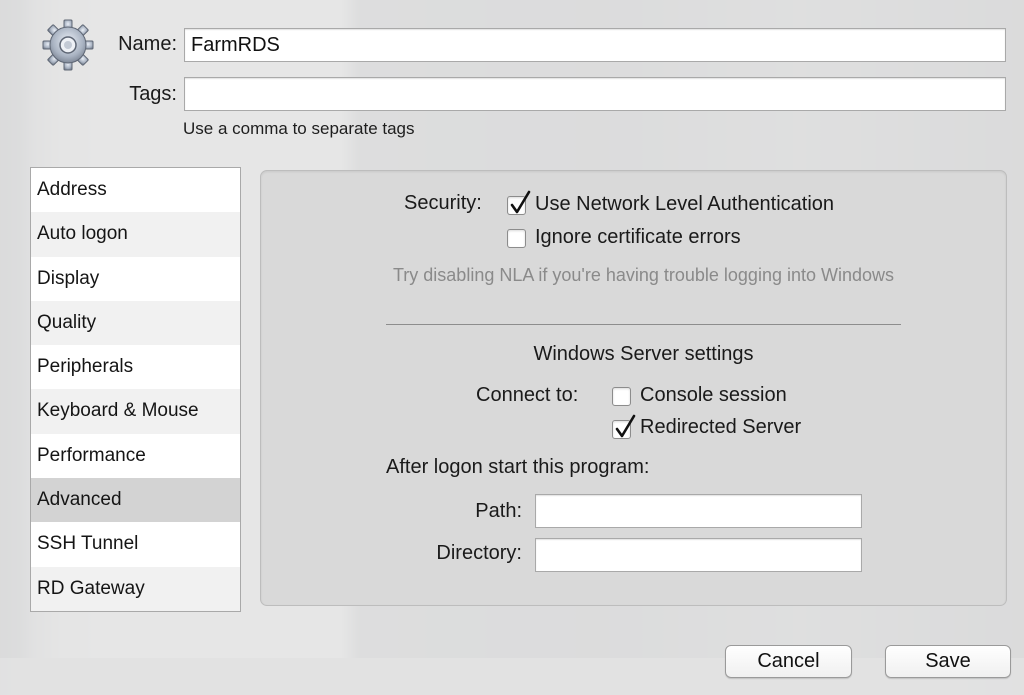  Describe the element at coordinates (643, 354) in the screenshot. I see `server-settings-heading: Windows Server settings` at that location.